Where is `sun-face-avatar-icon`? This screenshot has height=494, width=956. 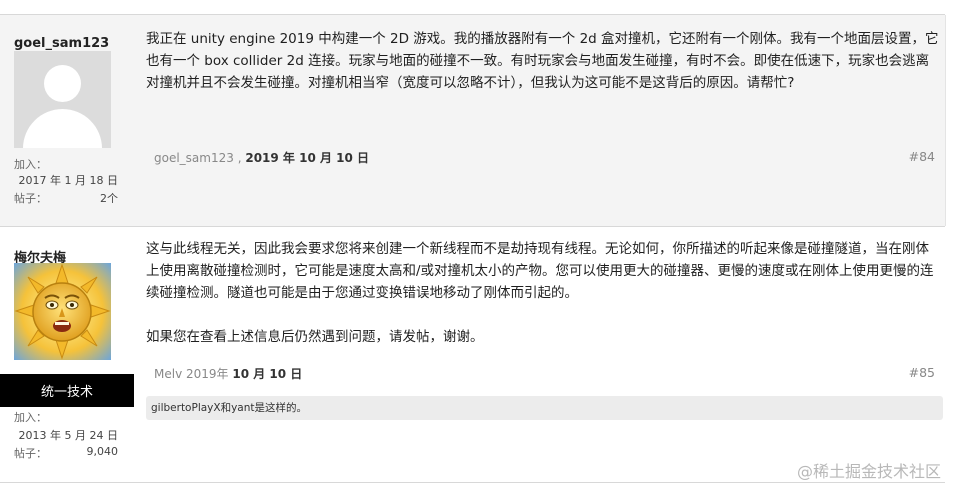 sun-face-avatar-icon is located at coordinates (62, 311).